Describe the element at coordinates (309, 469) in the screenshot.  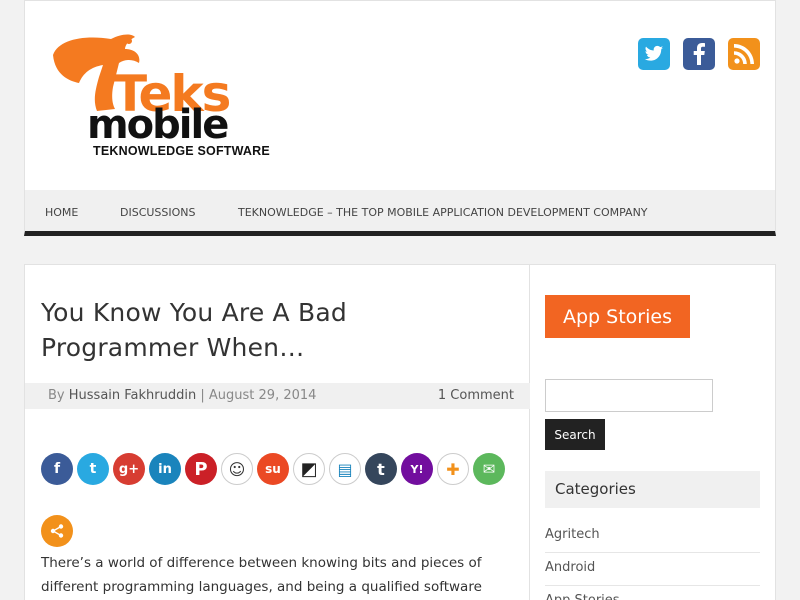
I see `share-delicious-icon: ◩` at that location.